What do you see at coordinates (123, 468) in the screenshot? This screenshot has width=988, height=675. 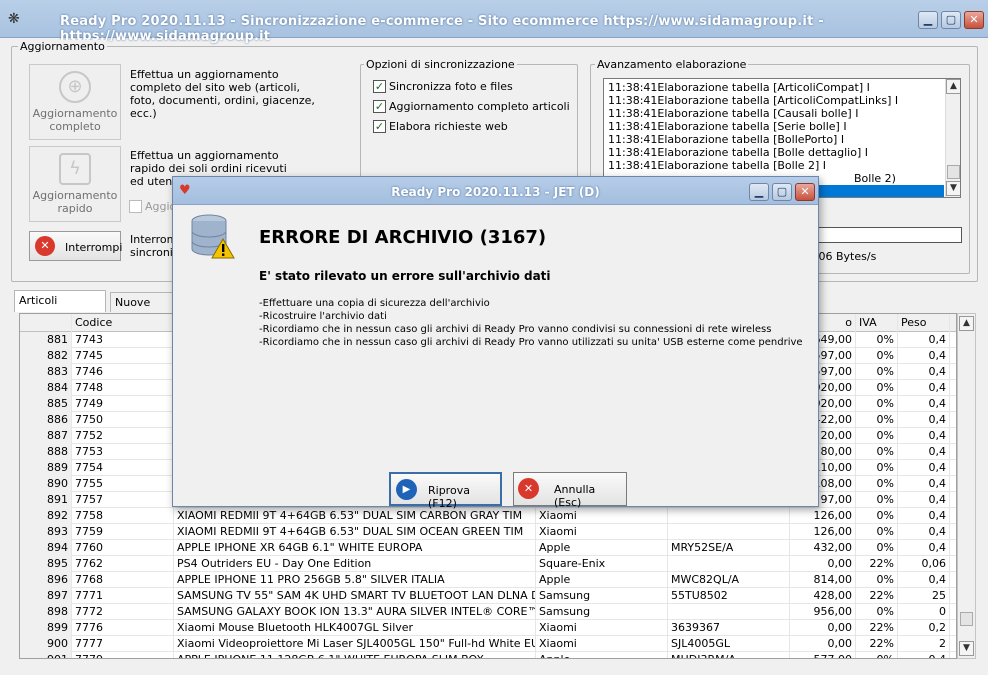 I see `cell-code: 7754` at bounding box center [123, 468].